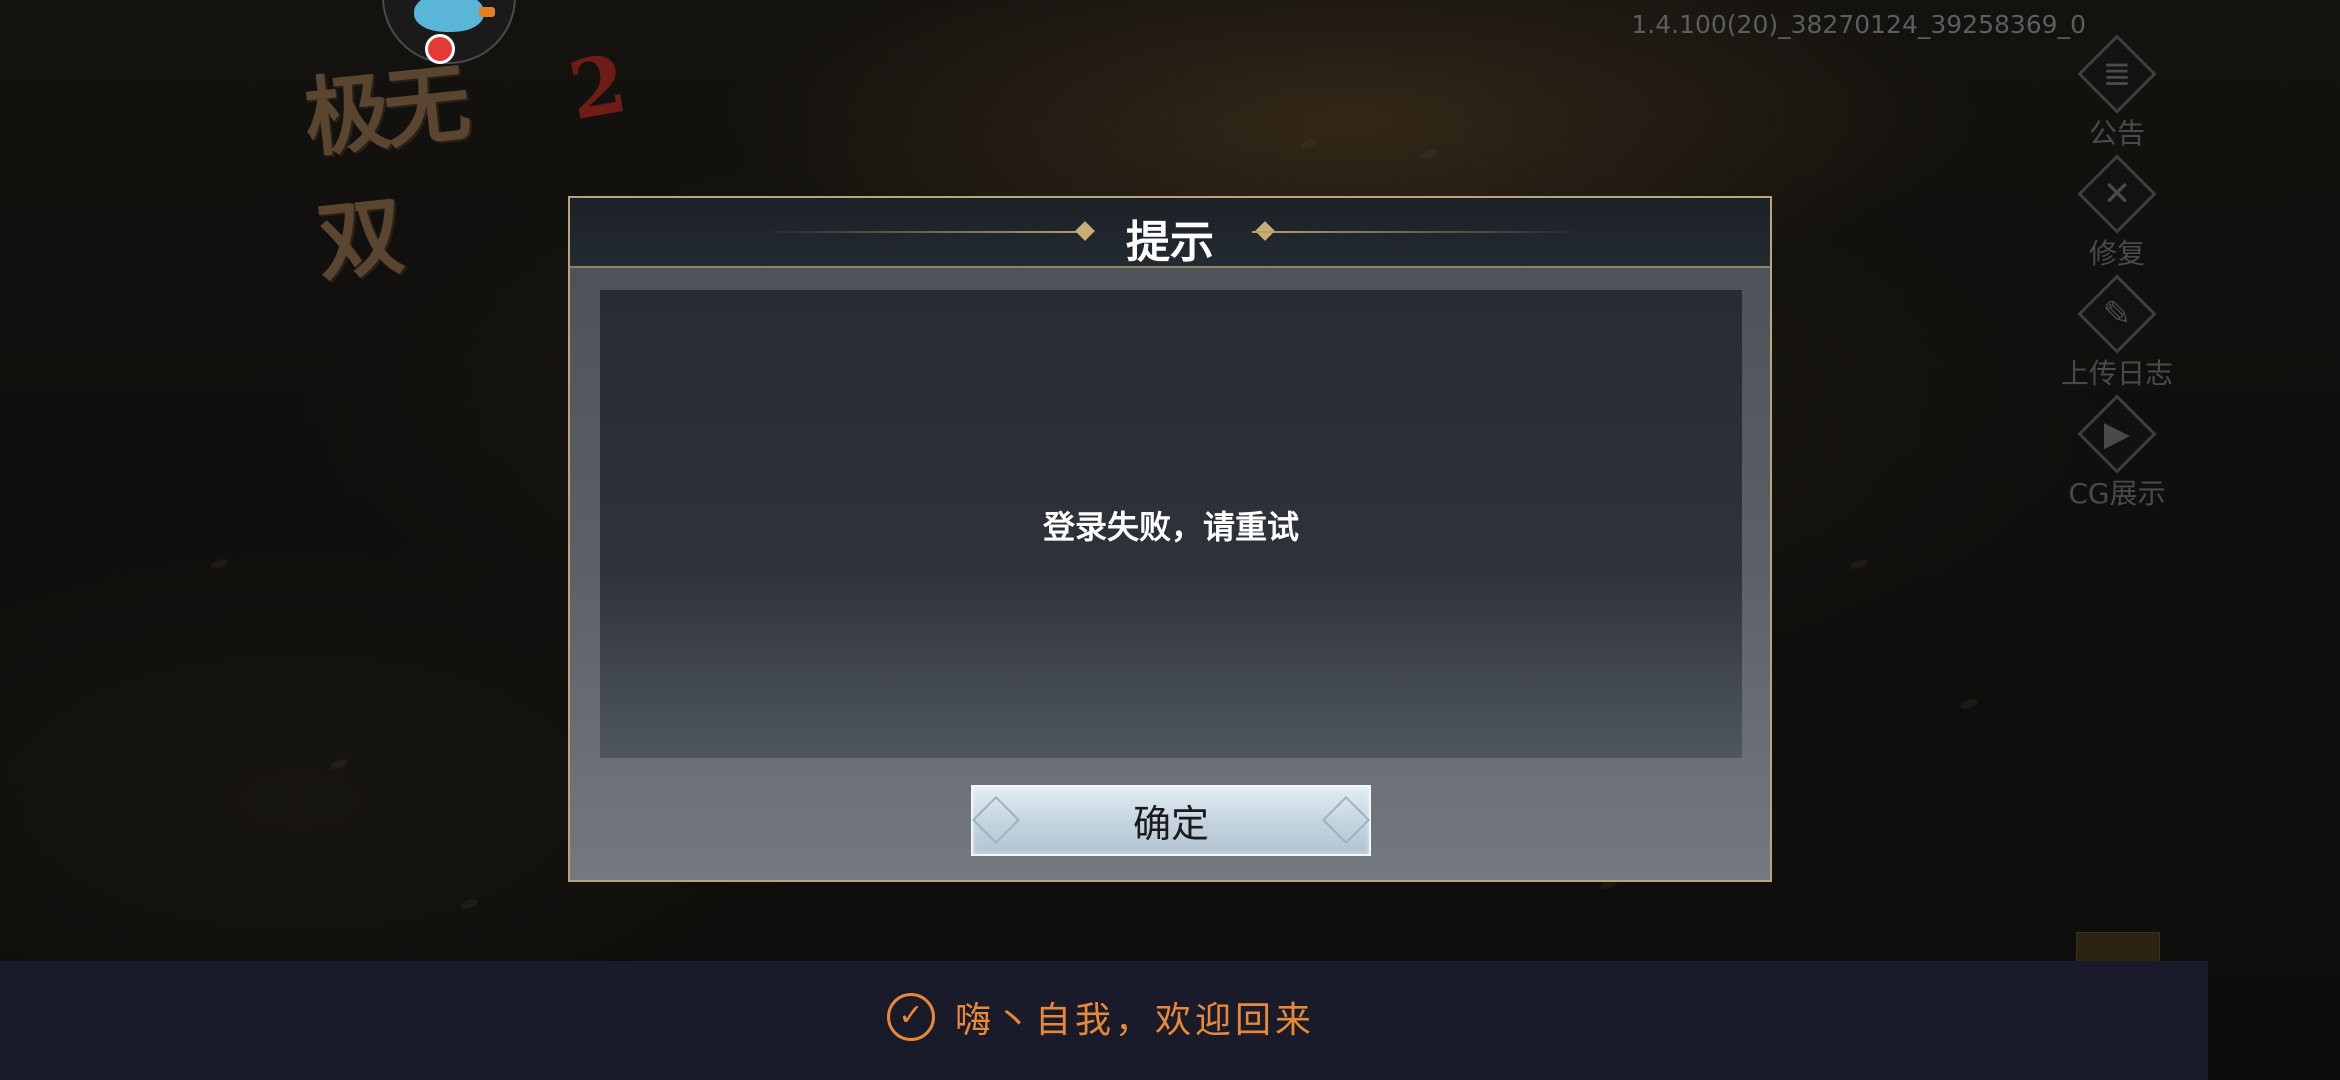 The image size is (2340, 1080). Describe the element at coordinates (1346, 820) in the screenshot. I see `button-ornament-right` at that location.